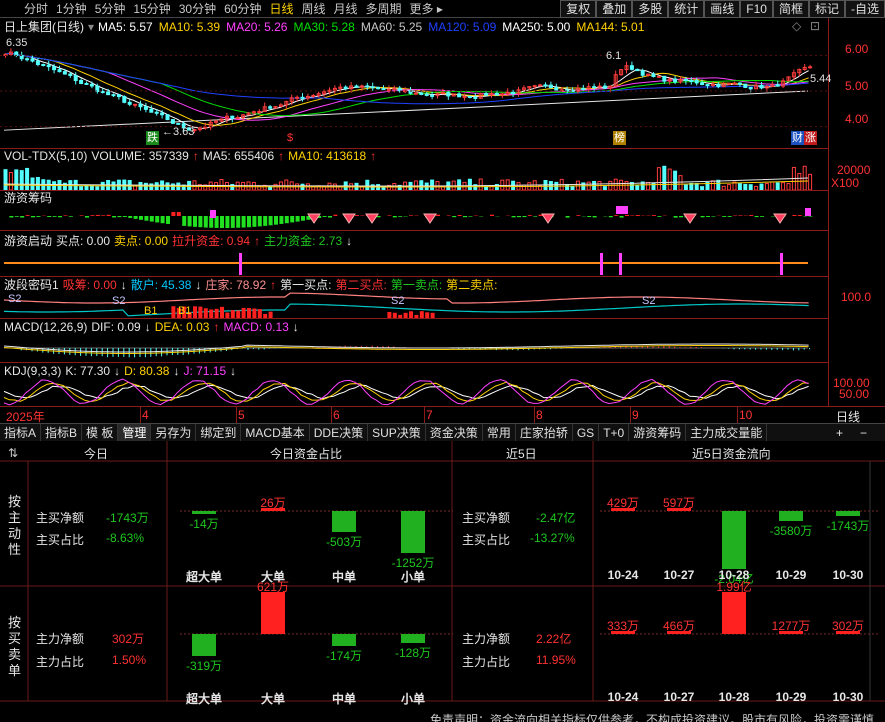  Describe the element at coordinates (454, 432) in the screenshot. I see `tab-9: 资金决策` at that location.